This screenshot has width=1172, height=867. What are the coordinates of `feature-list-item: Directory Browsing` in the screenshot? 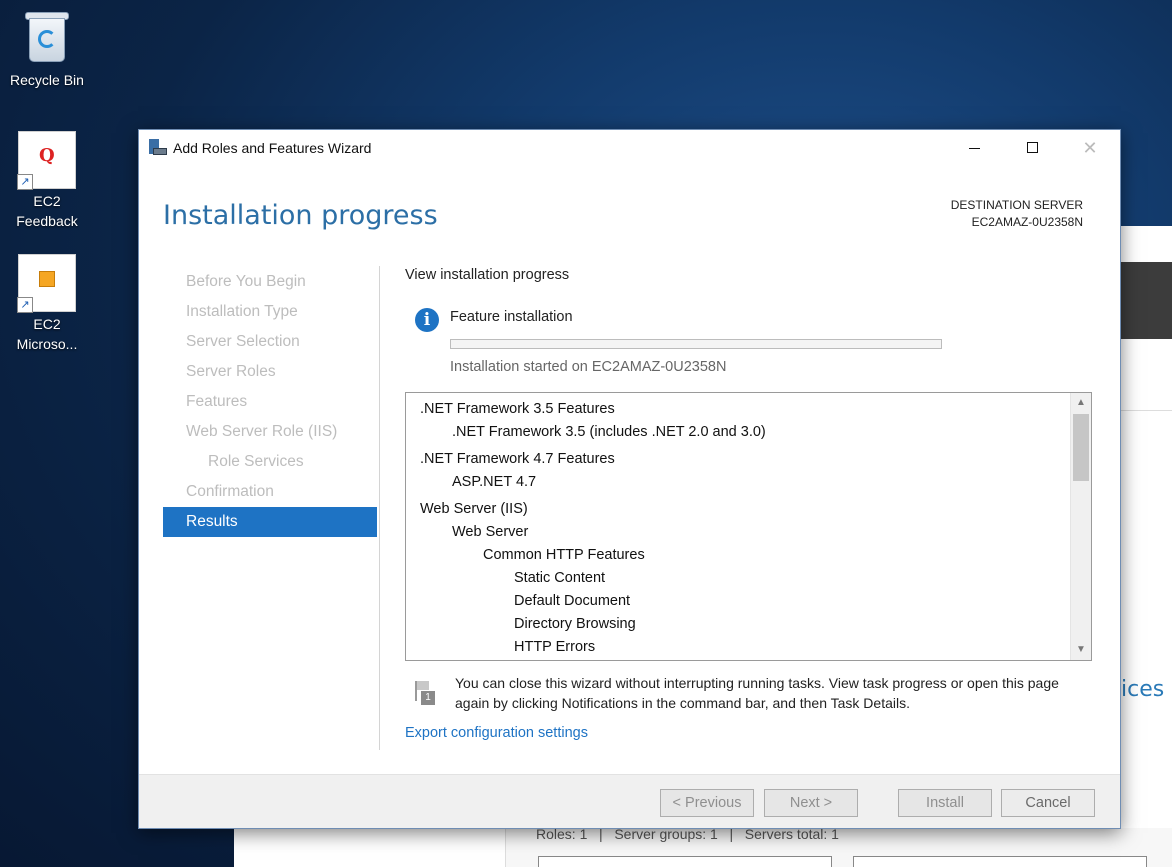 It's located at (575, 624).